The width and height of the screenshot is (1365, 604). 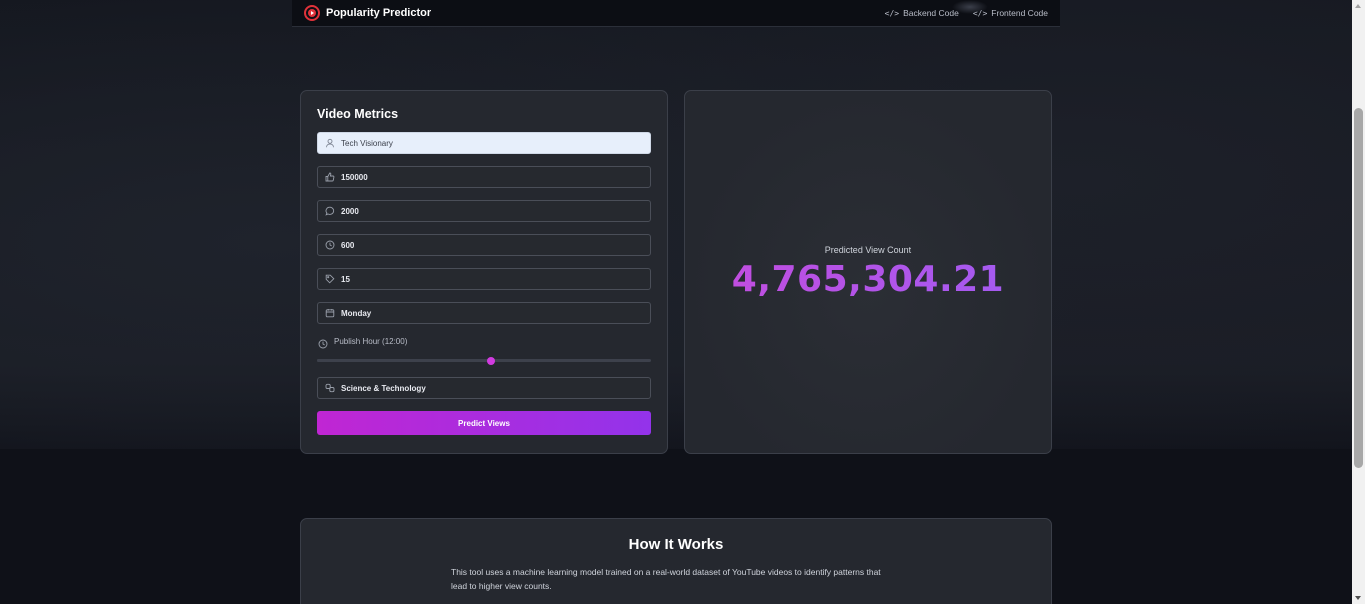 What do you see at coordinates (484, 423) in the screenshot?
I see `predict-views-button: Predict Views` at bounding box center [484, 423].